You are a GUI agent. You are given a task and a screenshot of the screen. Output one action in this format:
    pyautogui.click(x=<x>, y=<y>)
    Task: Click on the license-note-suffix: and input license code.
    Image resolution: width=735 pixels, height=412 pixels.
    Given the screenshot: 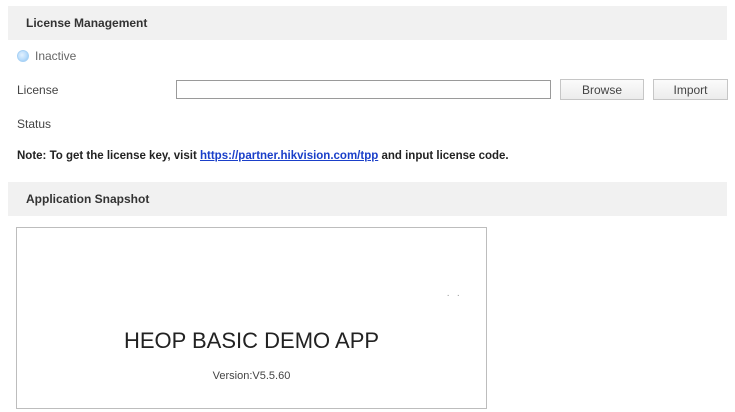 What is the action you would take?
    pyautogui.click(x=443, y=156)
    